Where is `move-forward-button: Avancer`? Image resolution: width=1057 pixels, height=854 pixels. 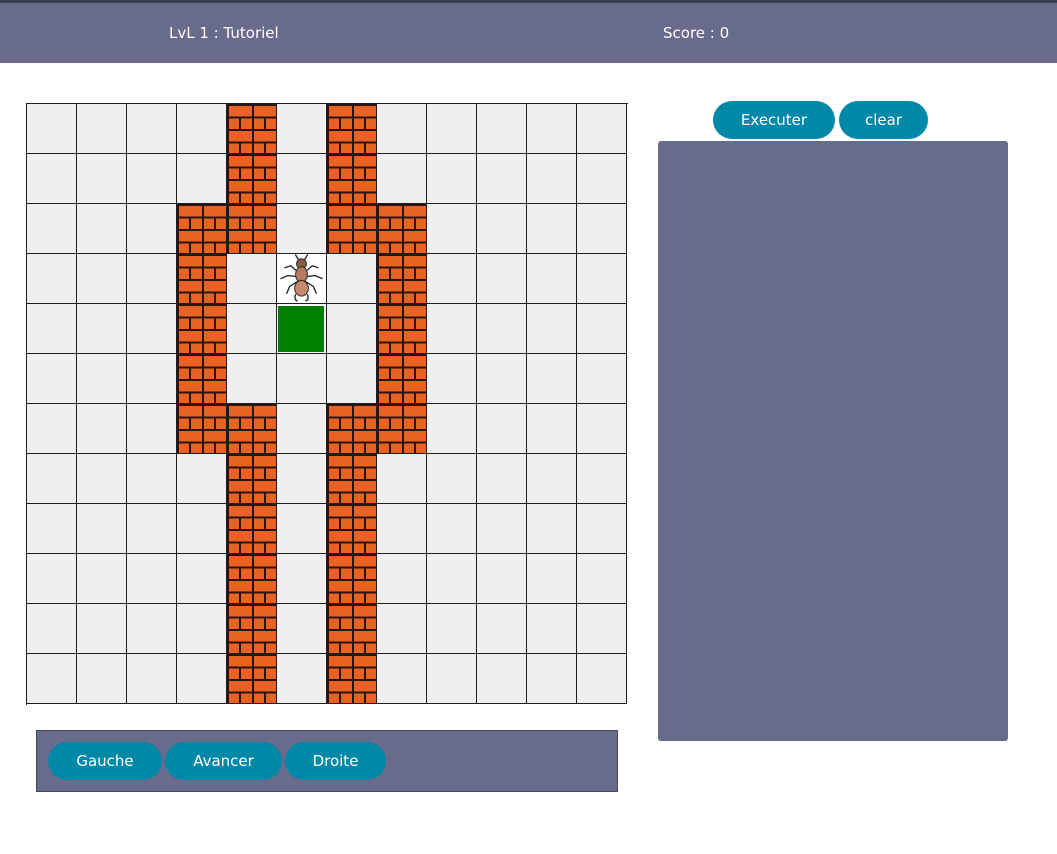
move-forward-button: Avancer is located at coordinates (223, 761).